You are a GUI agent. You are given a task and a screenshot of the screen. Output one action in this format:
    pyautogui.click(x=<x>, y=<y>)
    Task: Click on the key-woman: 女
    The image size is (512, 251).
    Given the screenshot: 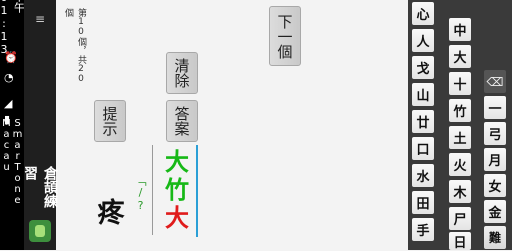 What is the action you would take?
    pyautogui.click(x=495, y=185)
    